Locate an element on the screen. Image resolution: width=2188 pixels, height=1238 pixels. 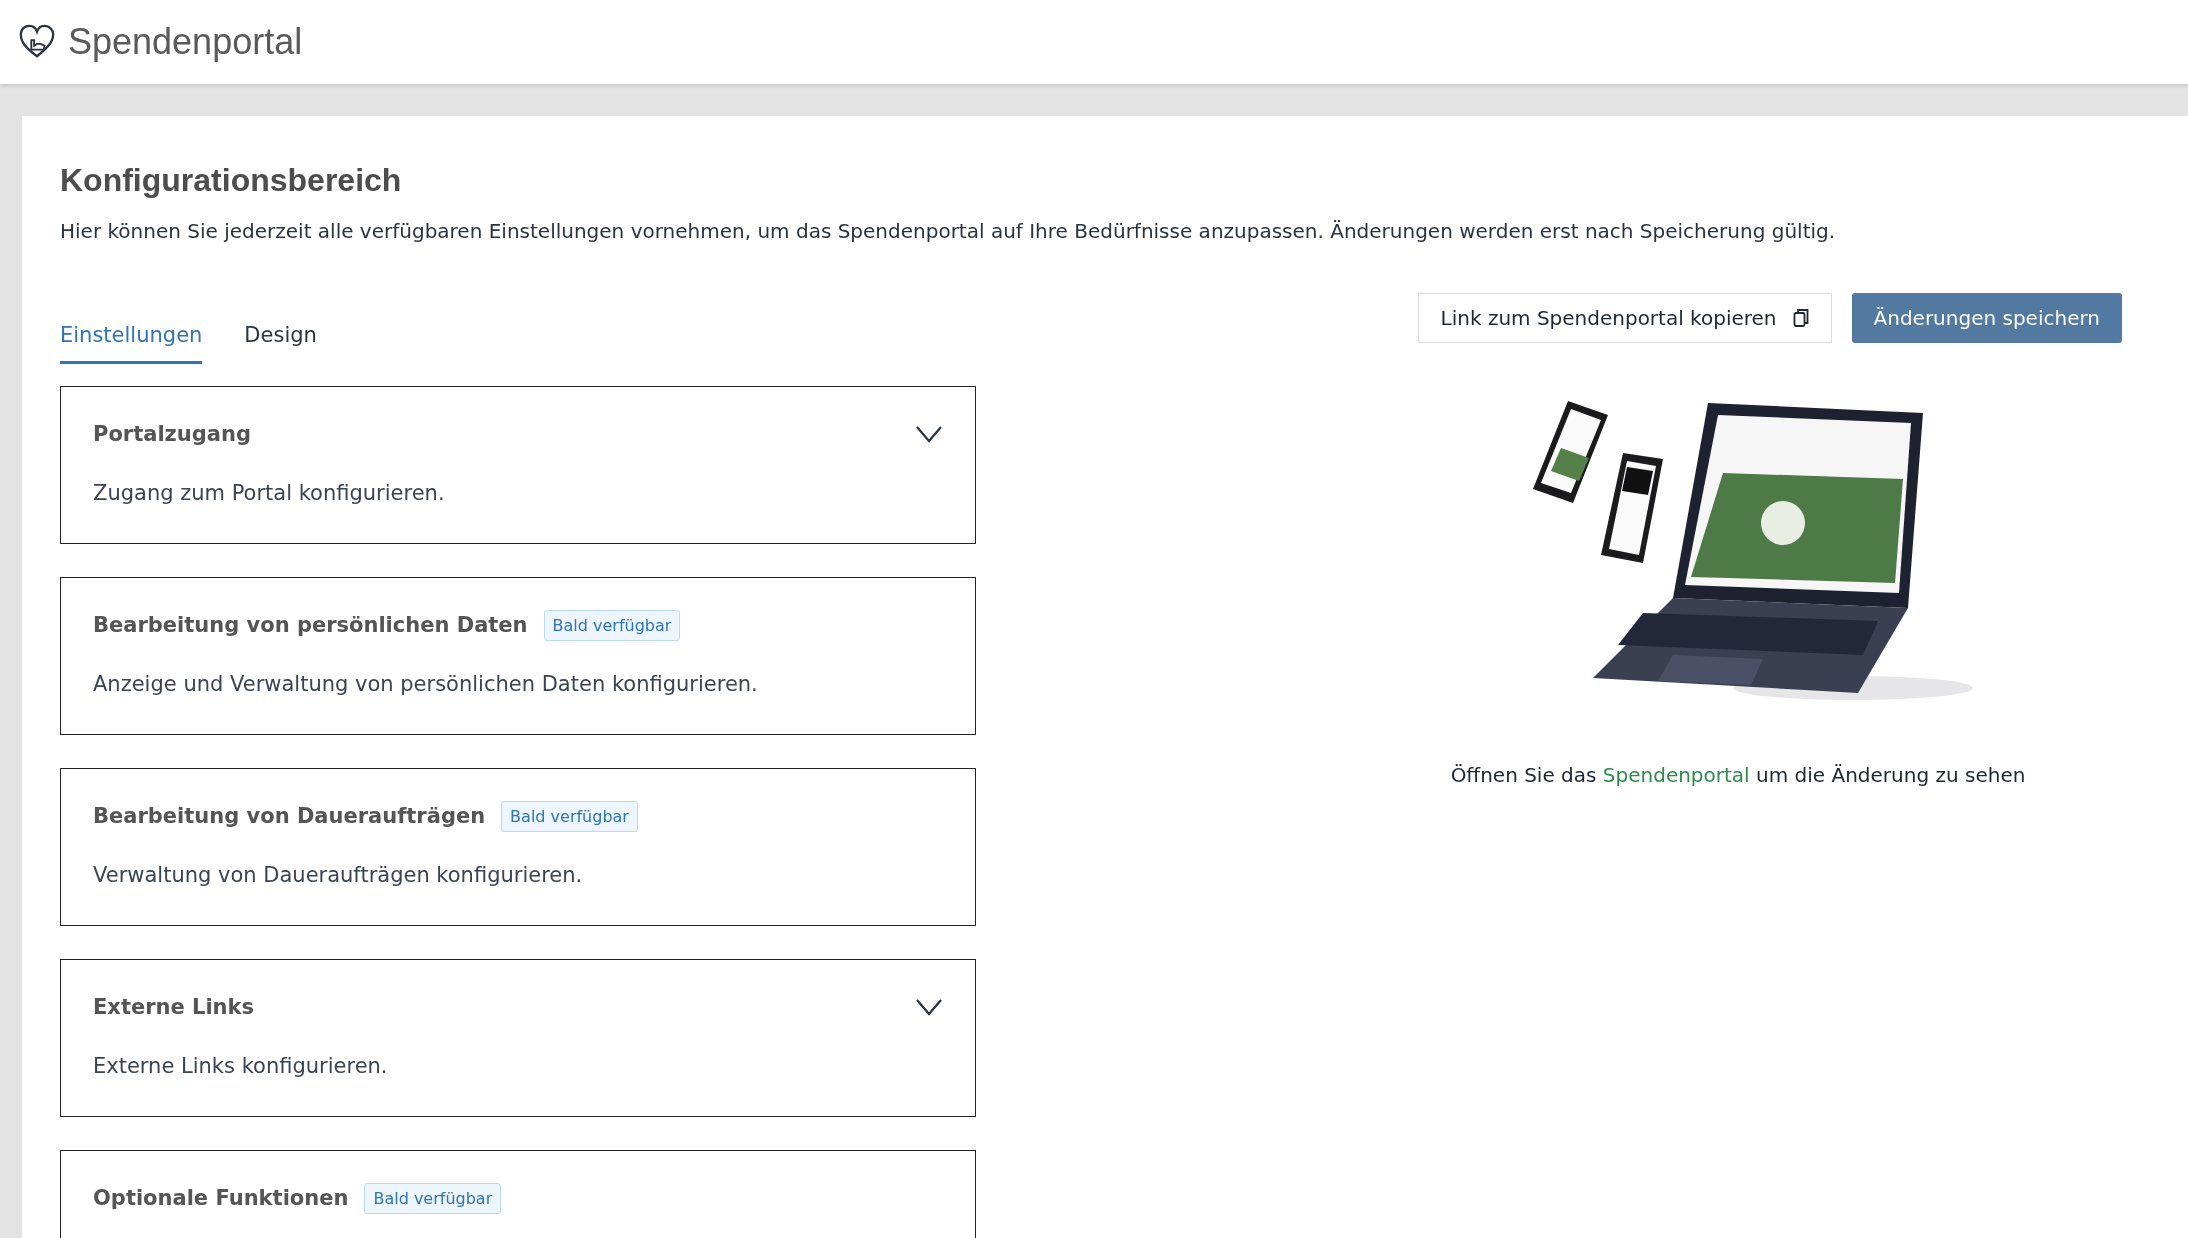
copy-link-button: Link zum Spendenportal kopieren is located at coordinates (1624, 318).